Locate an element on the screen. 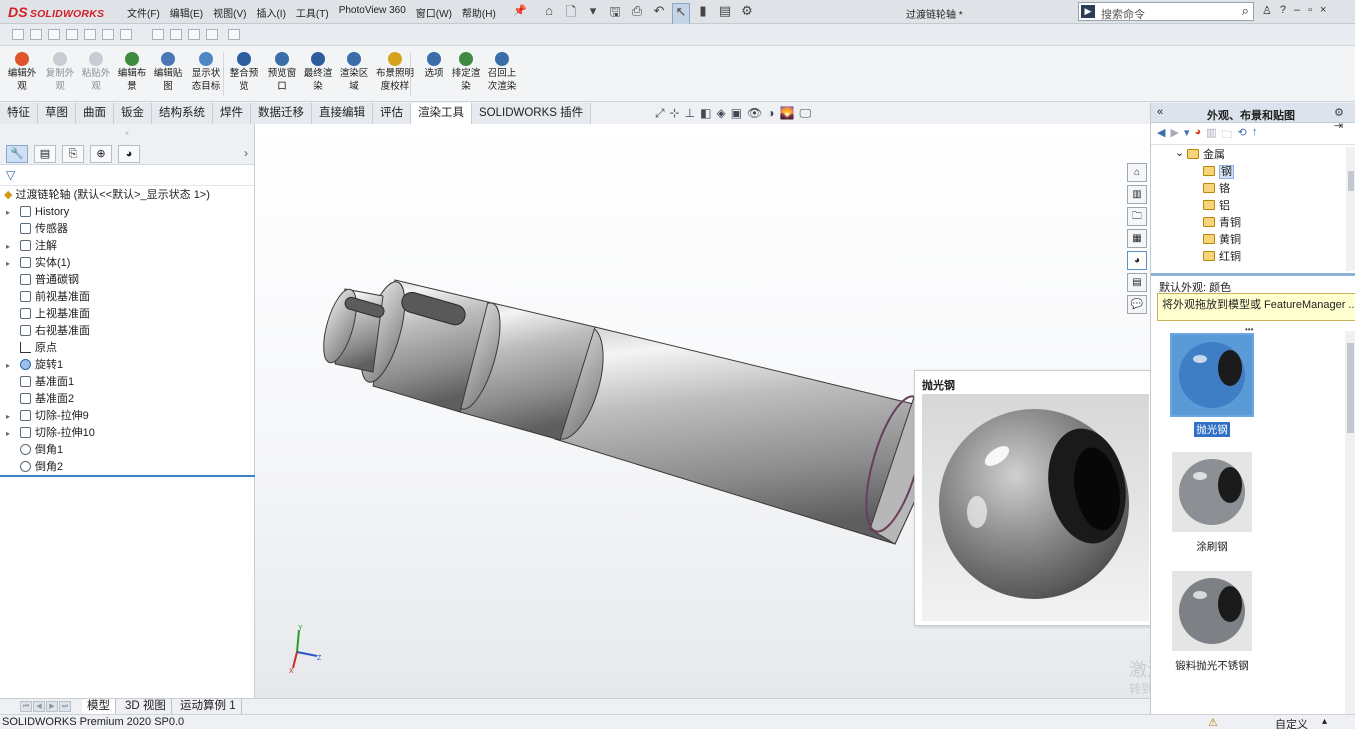 Image resolution: width=1355 pixels, height=729 pixels. tree-item: 倒角2 is located at coordinates (127, 467).